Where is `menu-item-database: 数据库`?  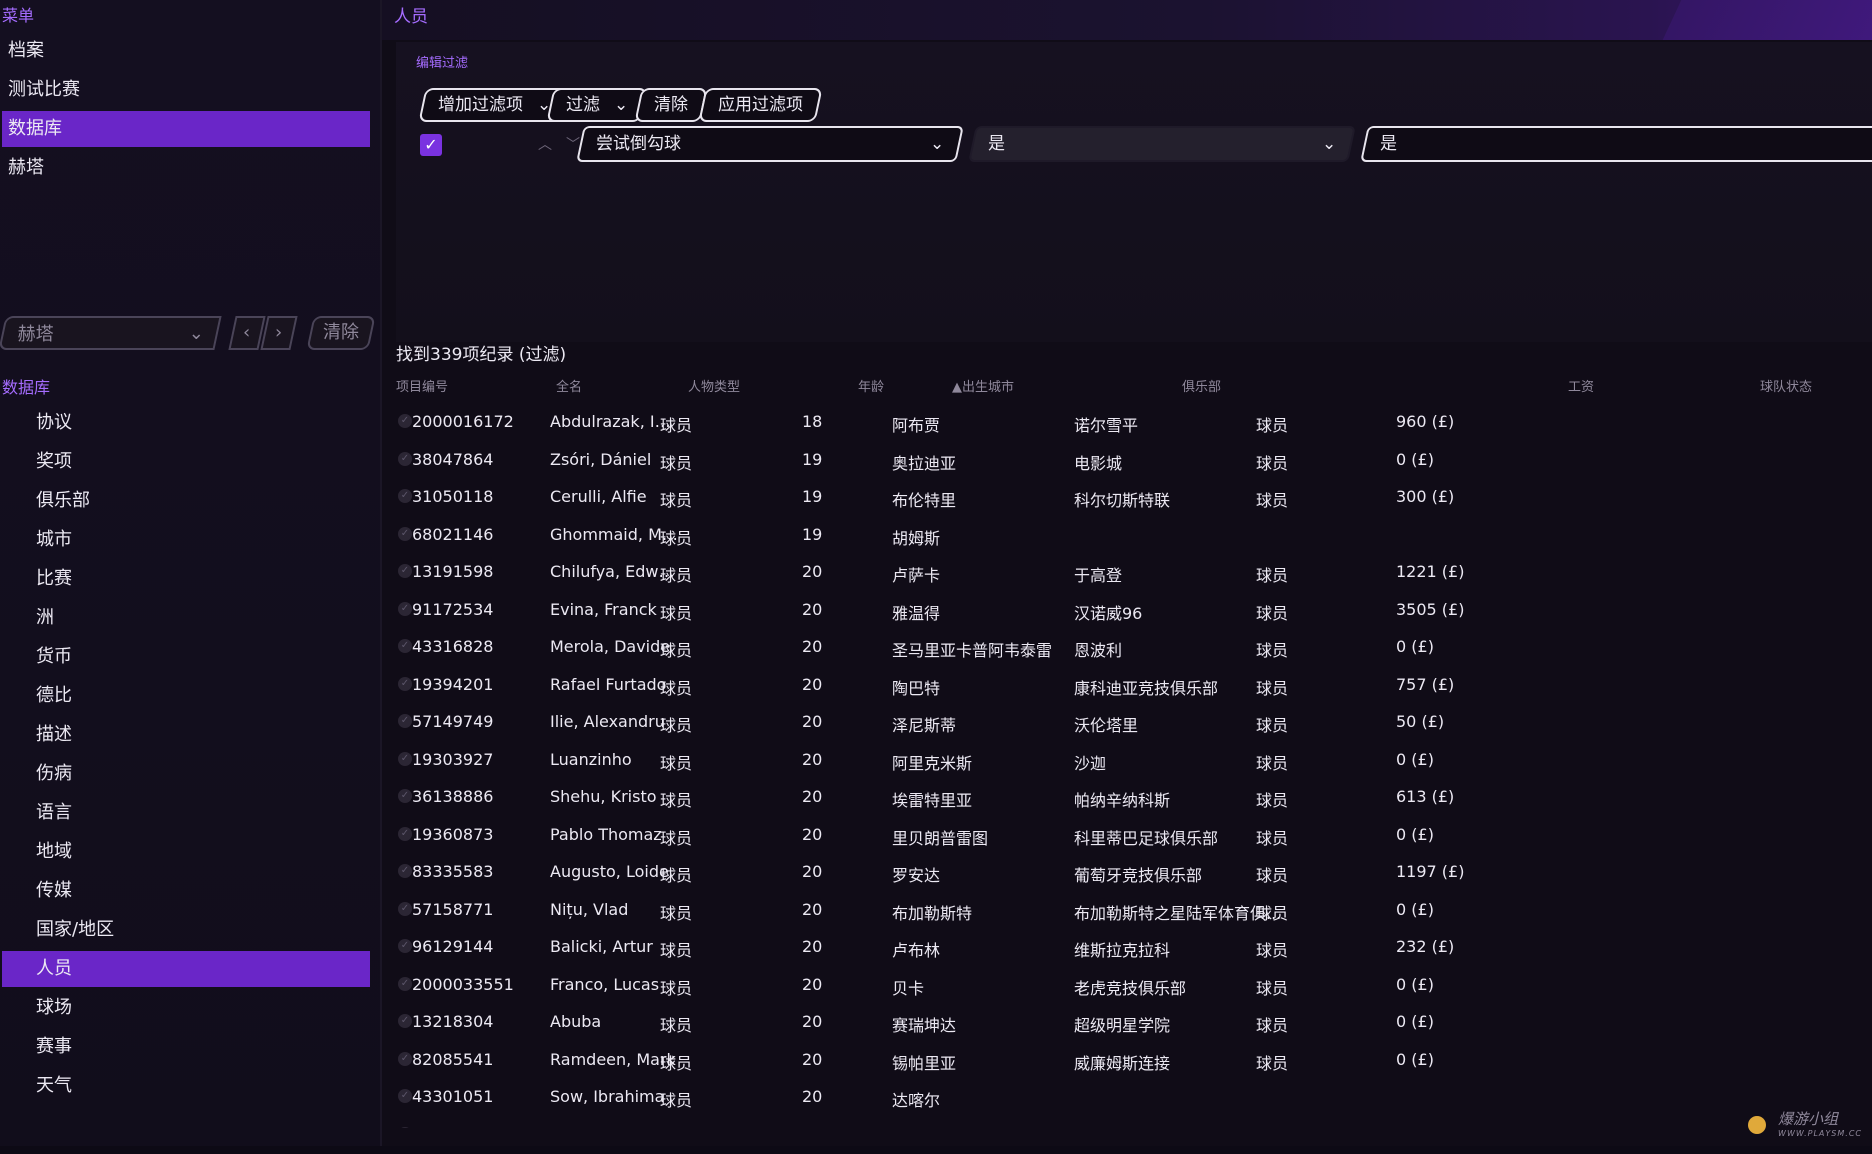
menu-item-database: 数据库 is located at coordinates (186, 129).